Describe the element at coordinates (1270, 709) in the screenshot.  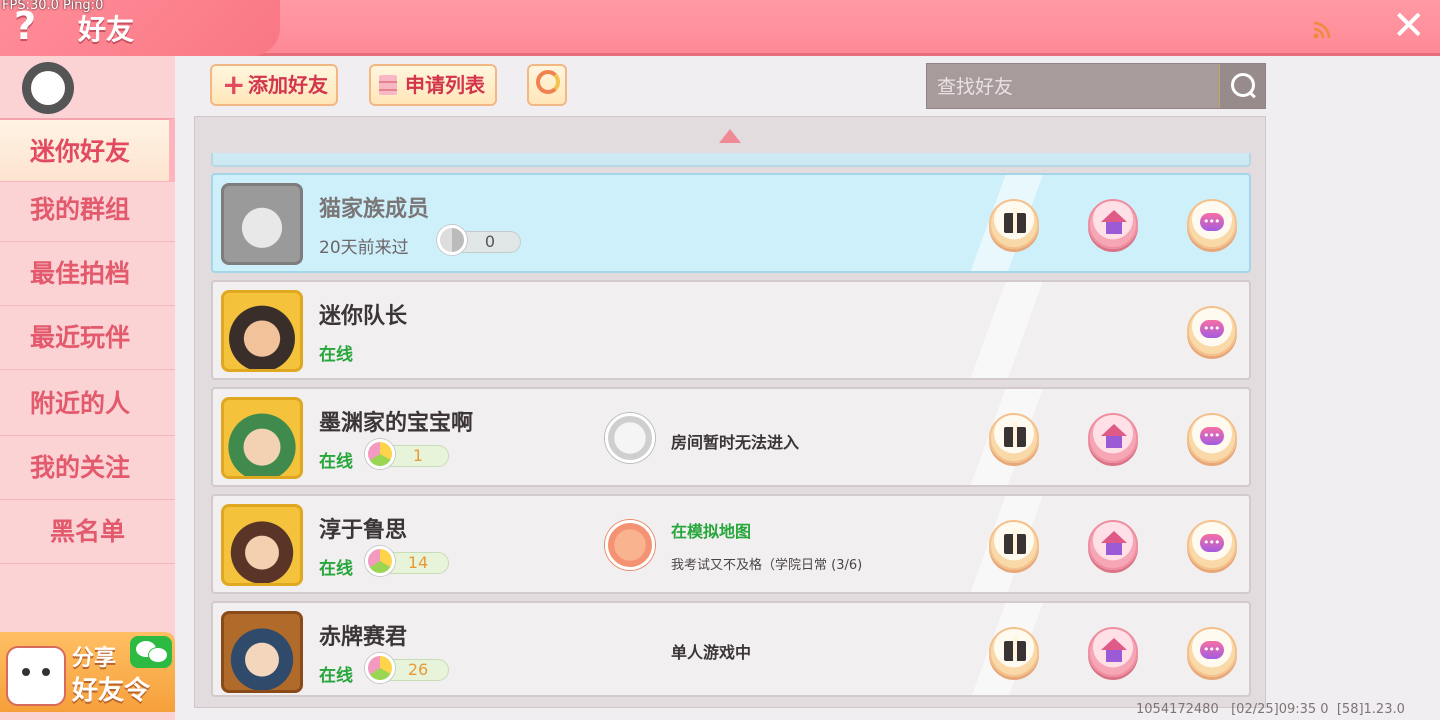
I see `build-info: 1054172480 [02/25]09:35 0 [58]1.23.0` at that location.